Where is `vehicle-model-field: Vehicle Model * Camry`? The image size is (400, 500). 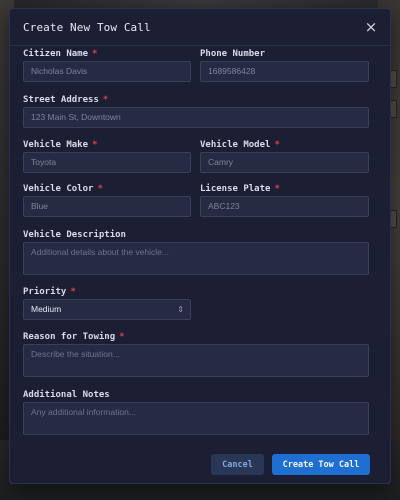 vehicle-model-field: Vehicle Model * Camry is located at coordinates (284, 157).